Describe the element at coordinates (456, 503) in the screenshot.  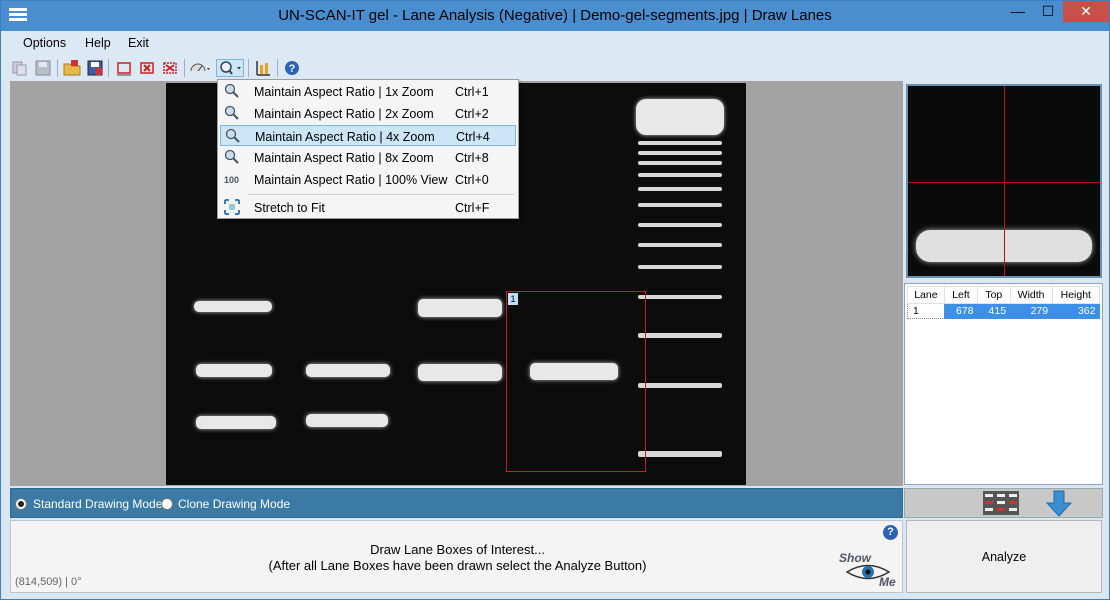
I see `drawing-mode-bar: Standard Drawing Mode Clone Drawing Mode` at that location.